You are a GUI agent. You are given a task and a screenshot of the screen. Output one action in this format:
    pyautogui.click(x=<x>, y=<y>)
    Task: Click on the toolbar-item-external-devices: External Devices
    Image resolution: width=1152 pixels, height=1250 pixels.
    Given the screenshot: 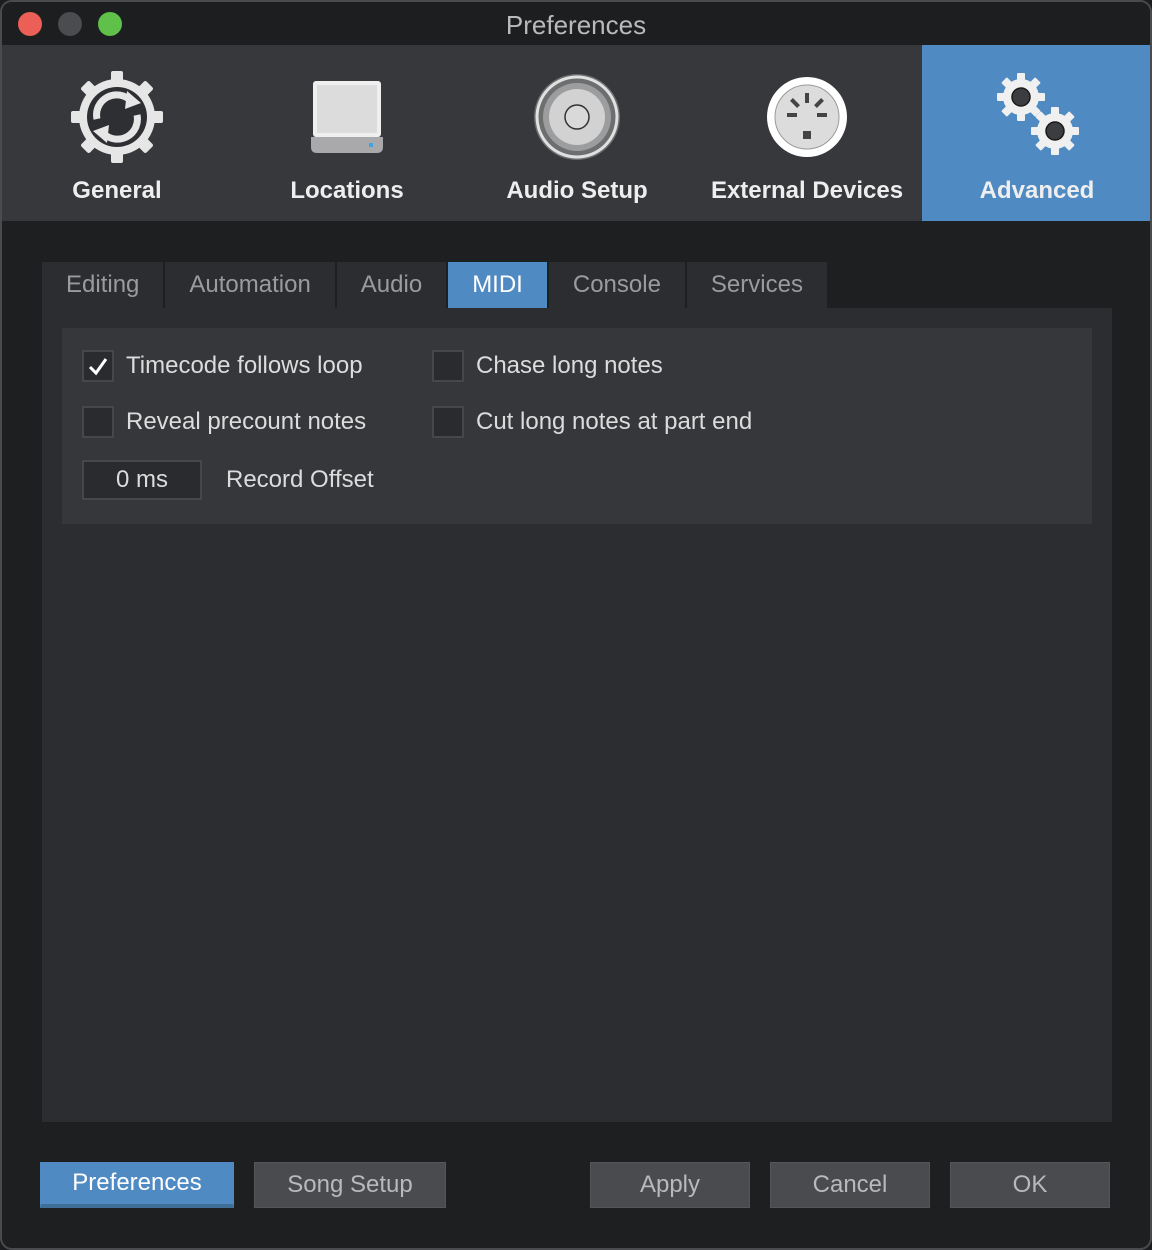 What is the action you would take?
    pyautogui.click(x=807, y=133)
    